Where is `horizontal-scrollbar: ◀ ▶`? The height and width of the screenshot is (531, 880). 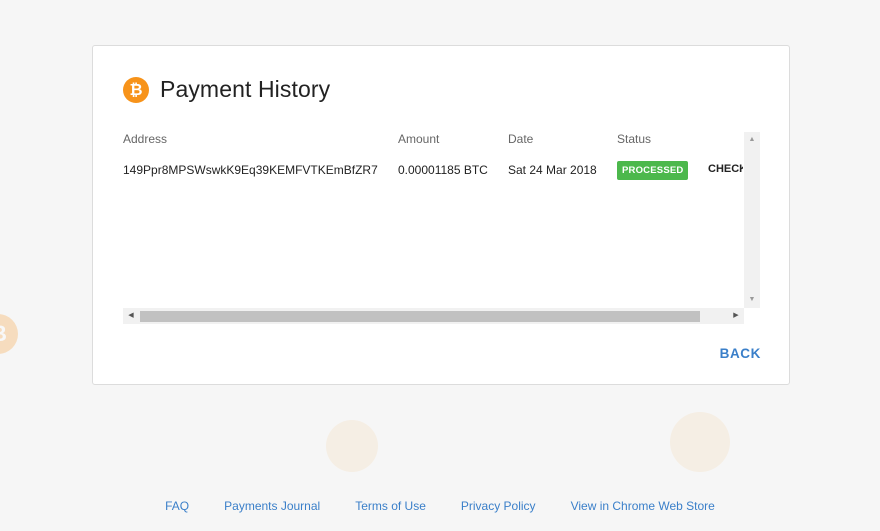
horizontal-scrollbar: ◀ ▶ is located at coordinates (433, 316).